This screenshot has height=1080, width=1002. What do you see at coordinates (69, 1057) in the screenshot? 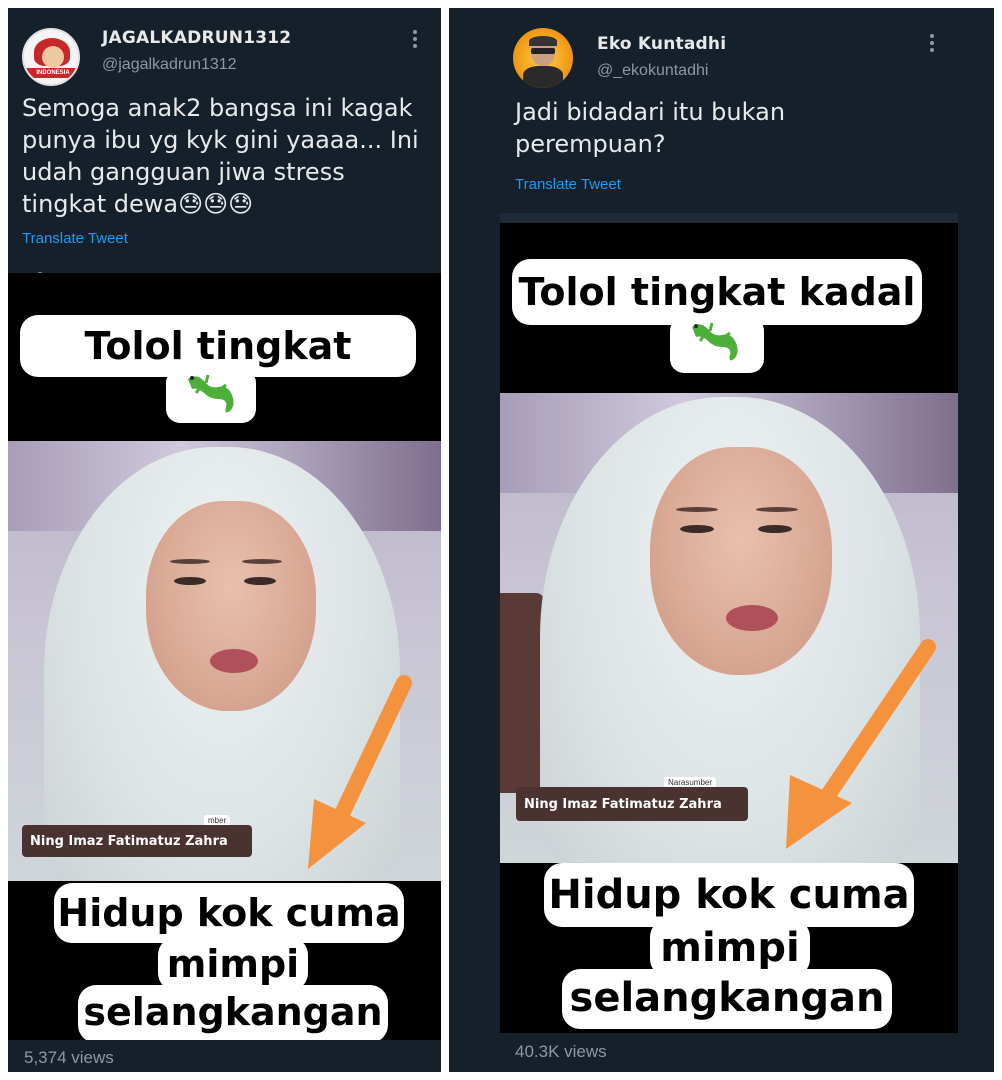
I see `view-count: 5,374 views` at bounding box center [69, 1057].